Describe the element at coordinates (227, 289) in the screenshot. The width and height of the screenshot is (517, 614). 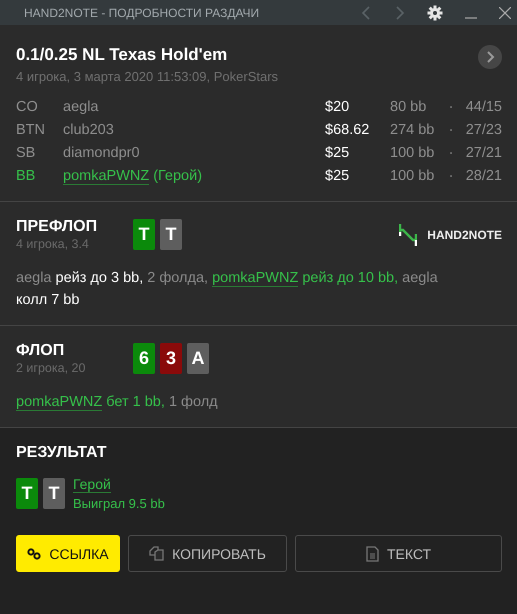
I see `action-summary: aegla рейз до 3 bb, 2 фолда, pomkaPWNZ рейз до 10 bb, aegla колл 7 bb` at that location.